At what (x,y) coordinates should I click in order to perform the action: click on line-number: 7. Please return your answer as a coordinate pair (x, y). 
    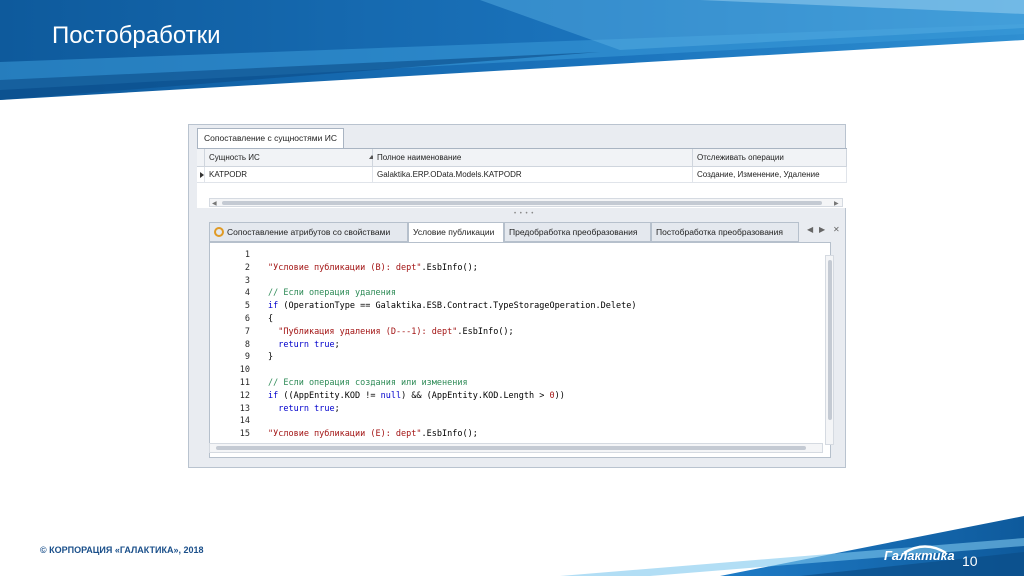
    Looking at the image, I should click on (247, 331).